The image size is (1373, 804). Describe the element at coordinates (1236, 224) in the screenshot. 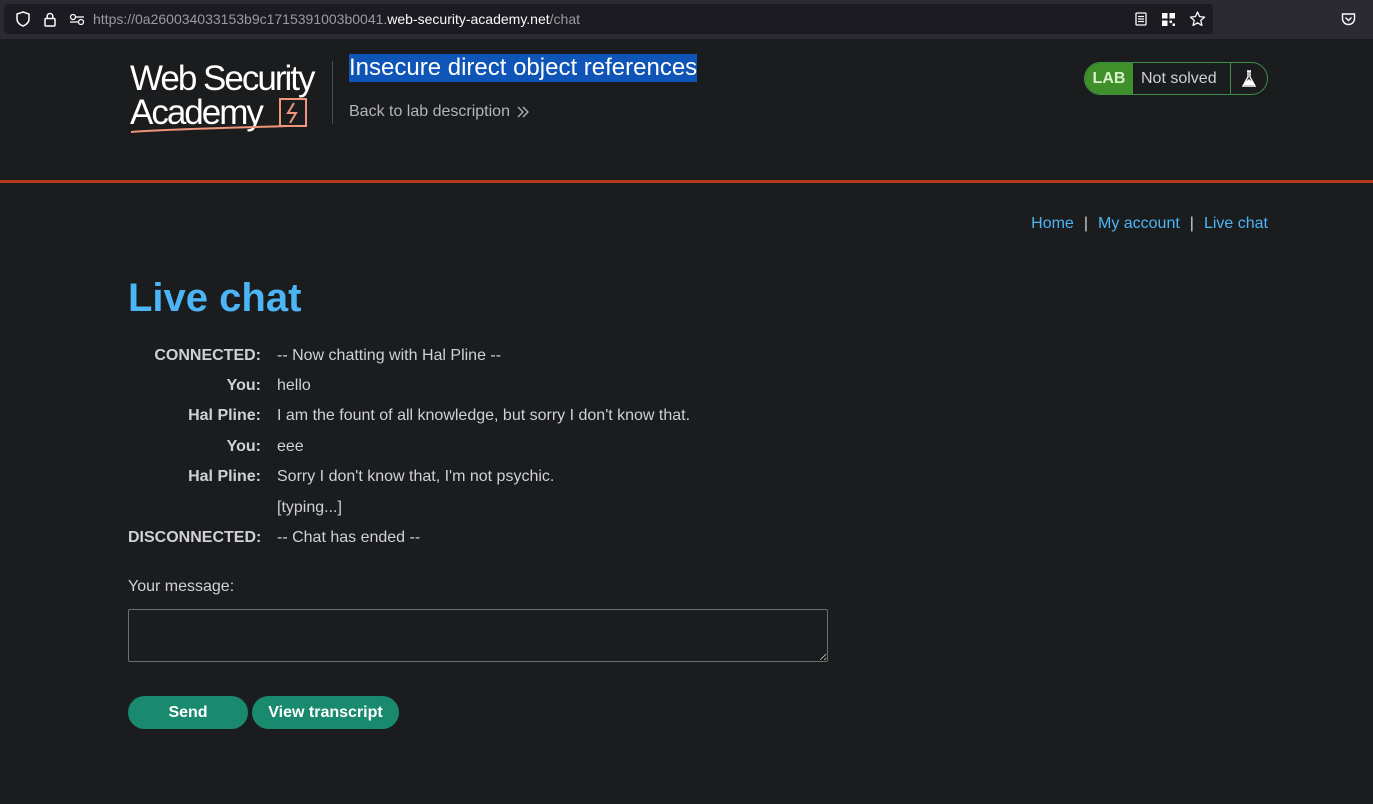

I see `nav-live-chat-link: Live chat` at that location.